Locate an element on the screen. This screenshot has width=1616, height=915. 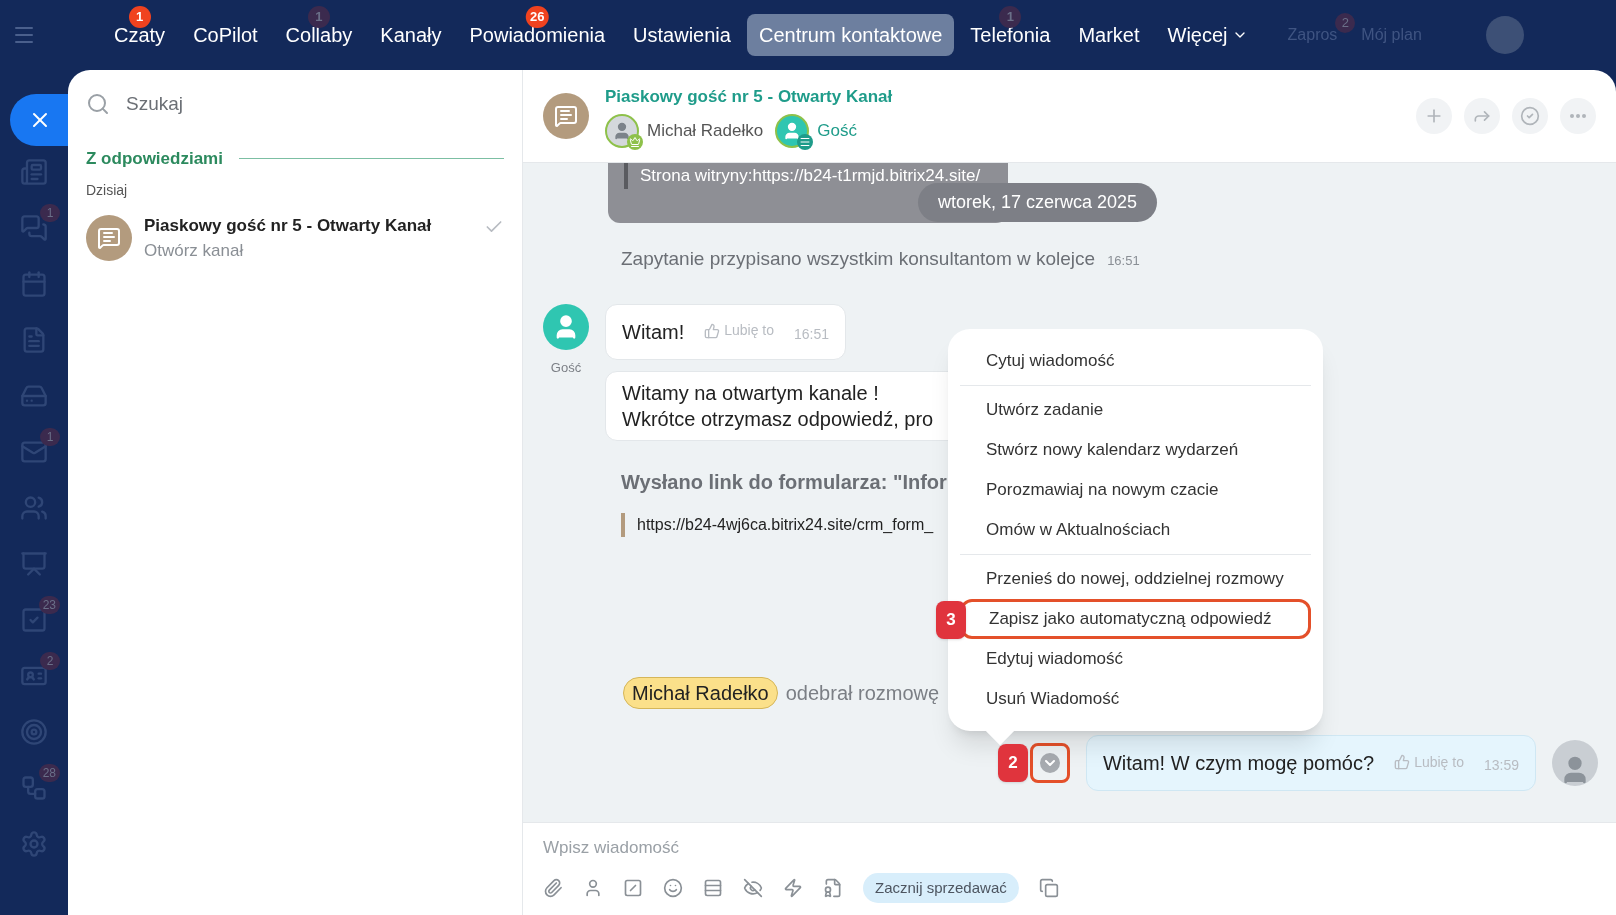
check-circle-icon is located at coordinates (1530, 116).